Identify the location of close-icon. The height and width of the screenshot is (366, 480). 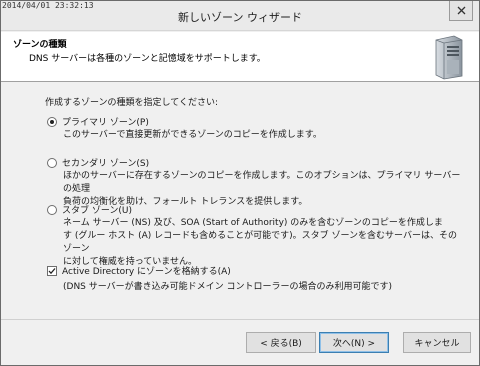
(461, 10).